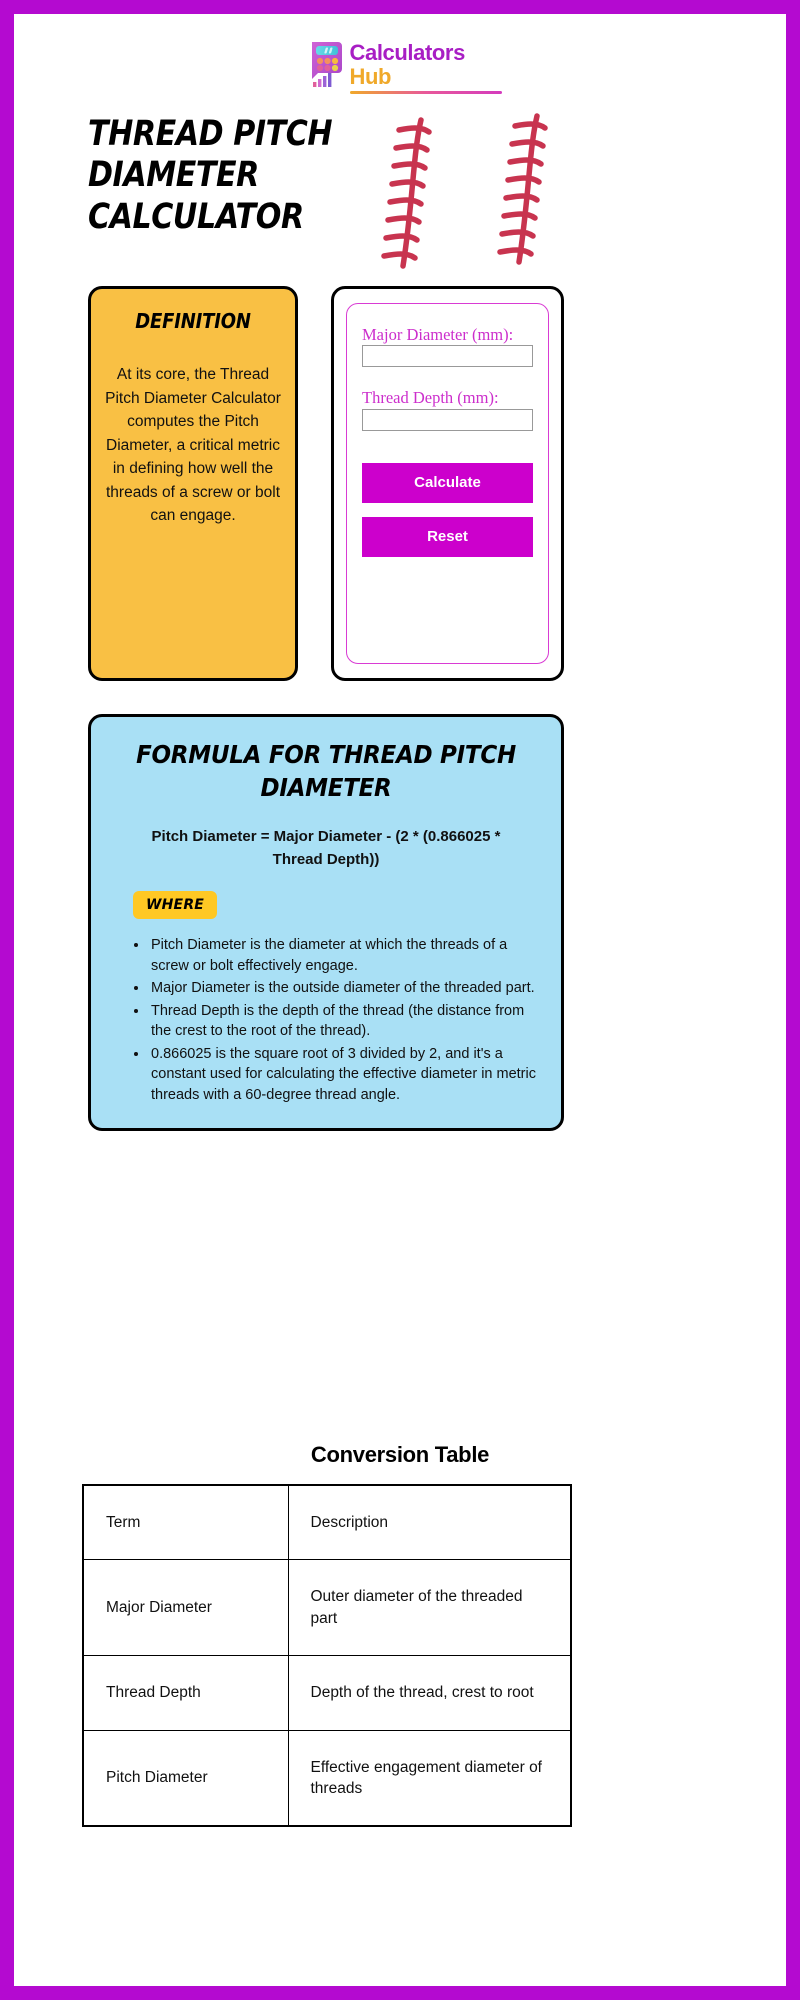 The height and width of the screenshot is (2000, 800). What do you see at coordinates (429, 1522) in the screenshot?
I see `table-header-description: Description` at bounding box center [429, 1522].